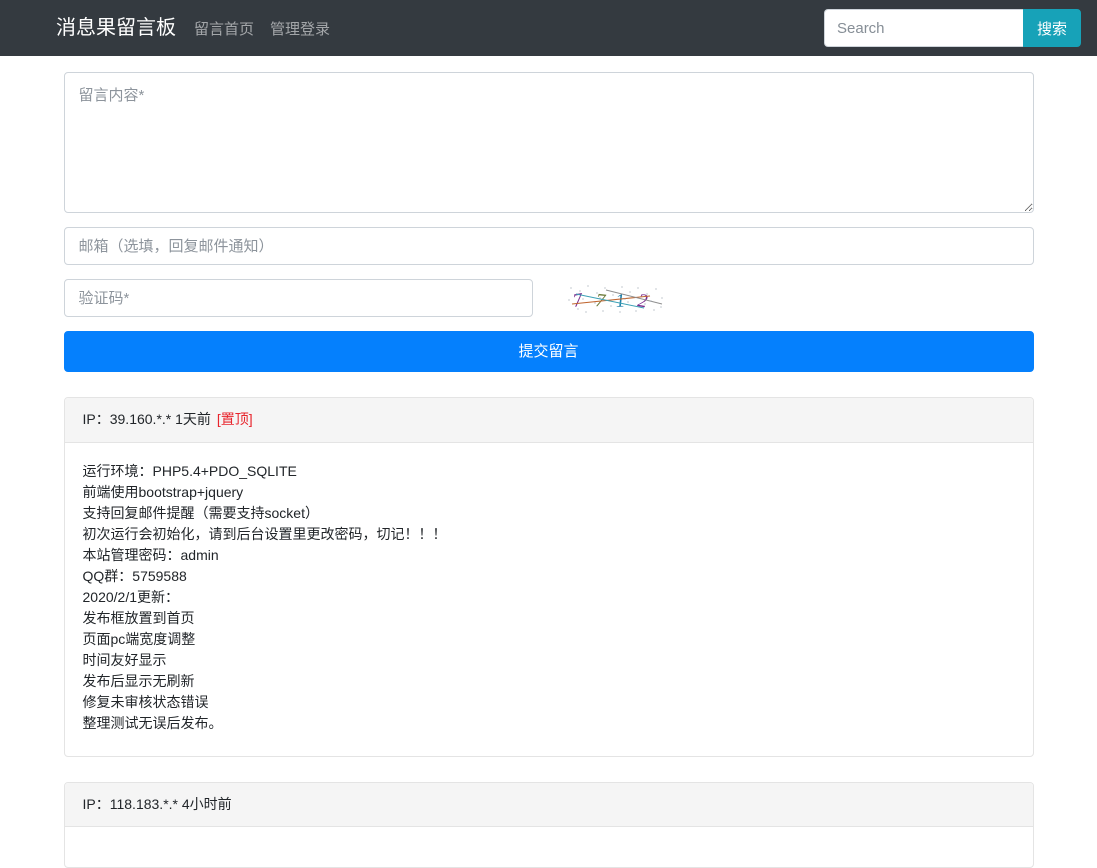 The width and height of the screenshot is (1097, 868). What do you see at coordinates (549, 847) in the screenshot?
I see `message-card-body` at bounding box center [549, 847].